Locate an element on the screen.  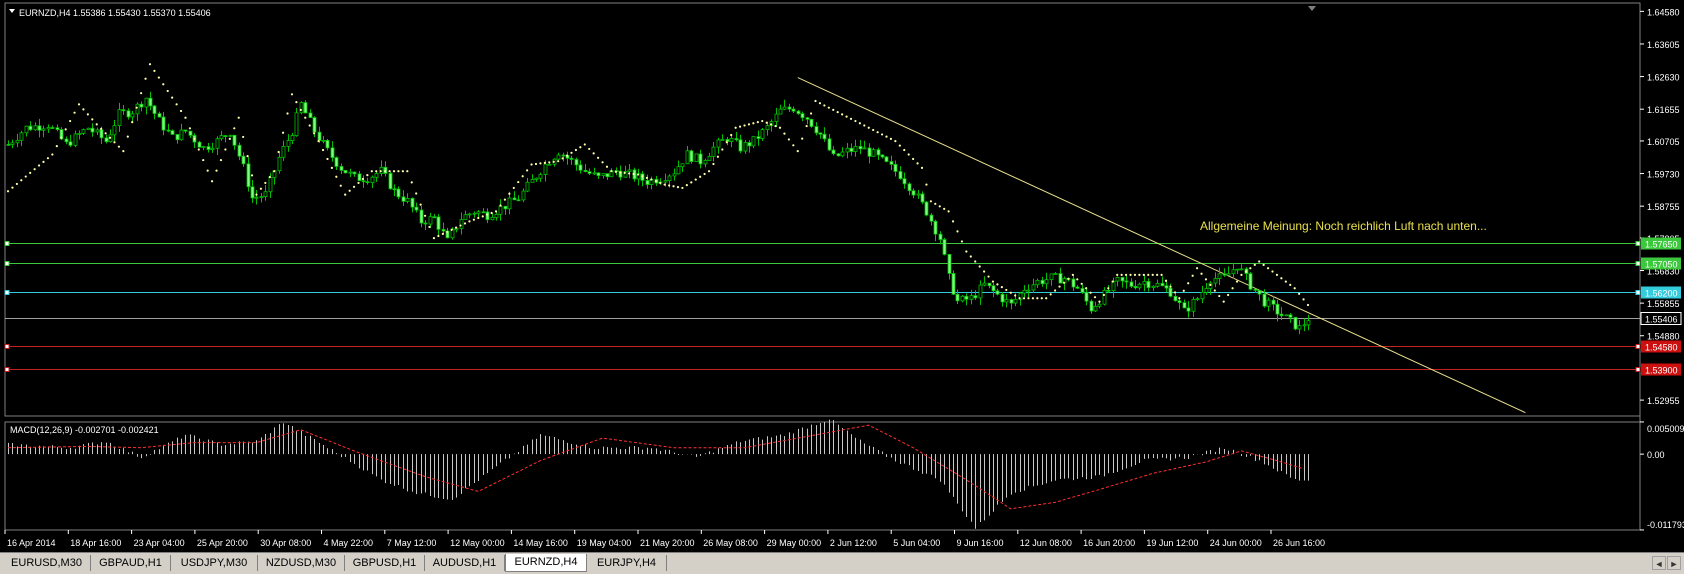
tab-scroll-right-button: ► is located at coordinates (1674, 563).